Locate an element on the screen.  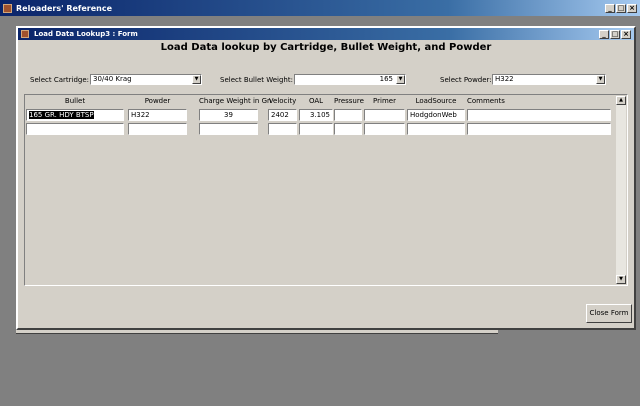
table-cell: 3.105 is located at coordinates (316, 115).